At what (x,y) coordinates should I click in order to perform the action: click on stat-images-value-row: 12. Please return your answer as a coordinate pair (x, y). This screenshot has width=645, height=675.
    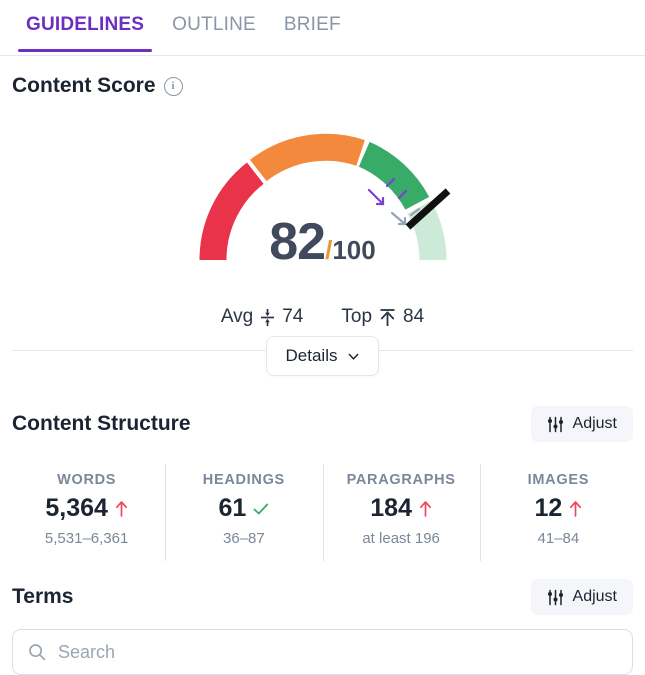
    Looking at the image, I should click on (558, 508).